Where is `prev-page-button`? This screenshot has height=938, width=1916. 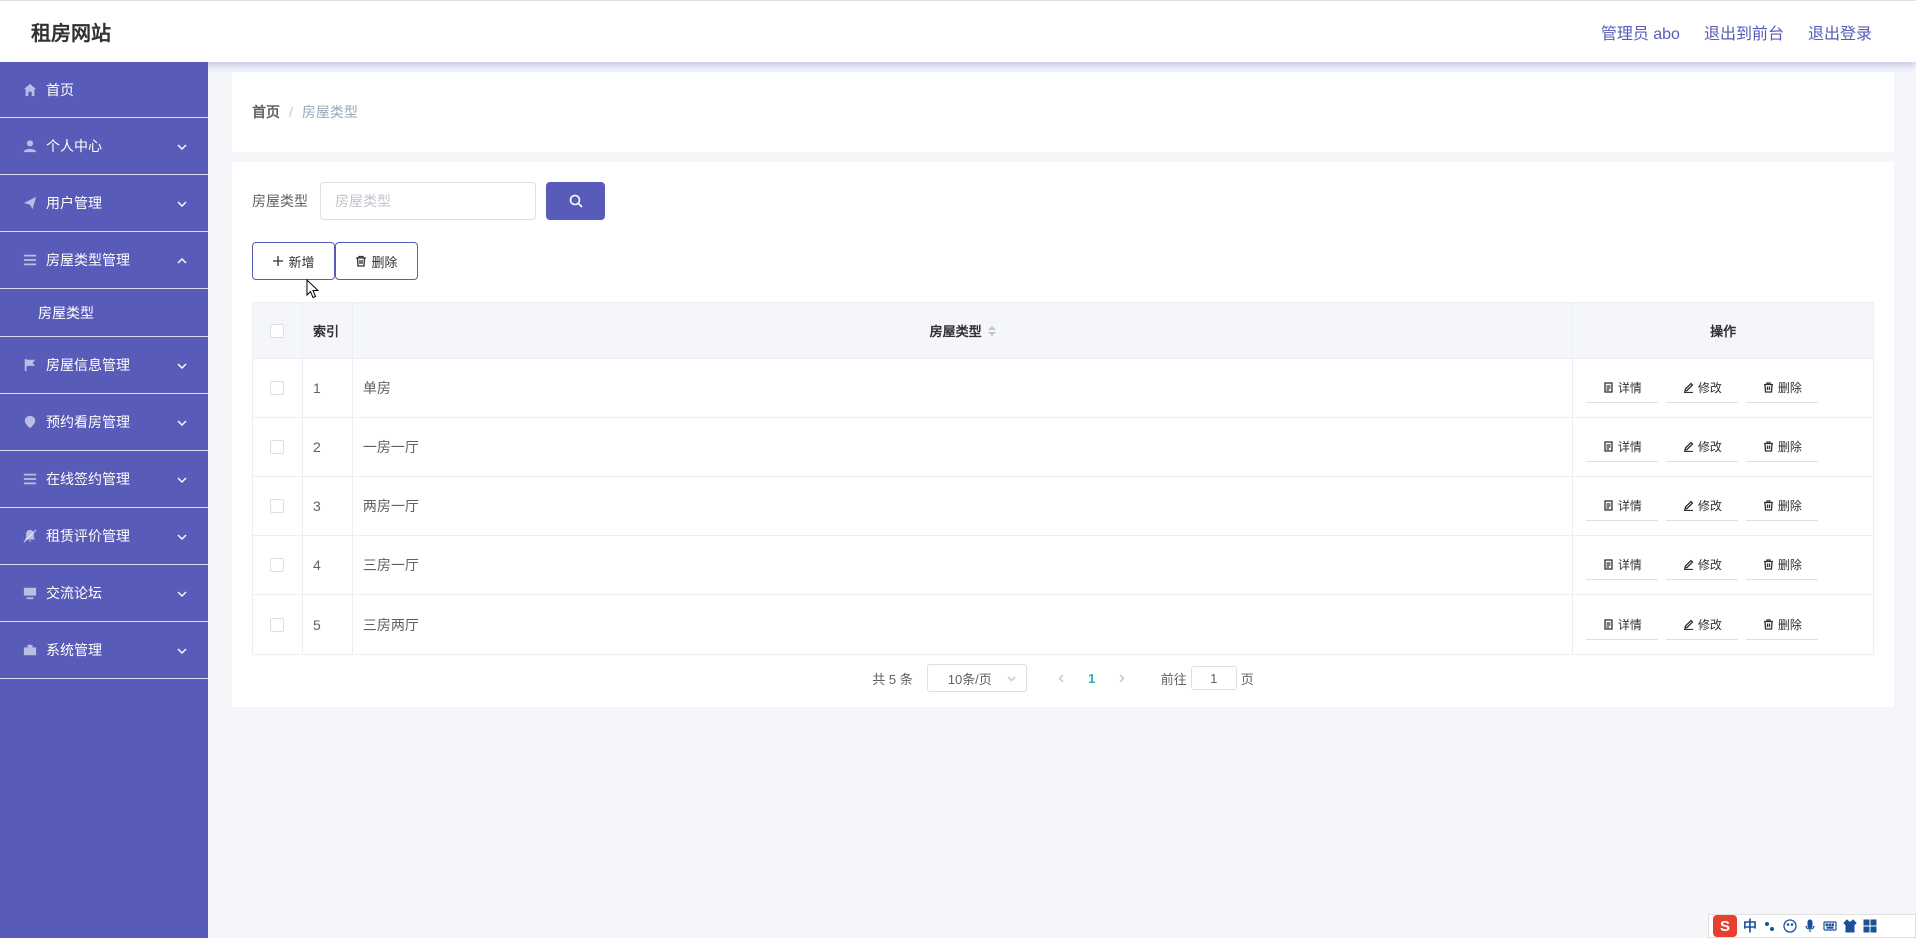 prev-page-button is located at coordinates (1062, 678).